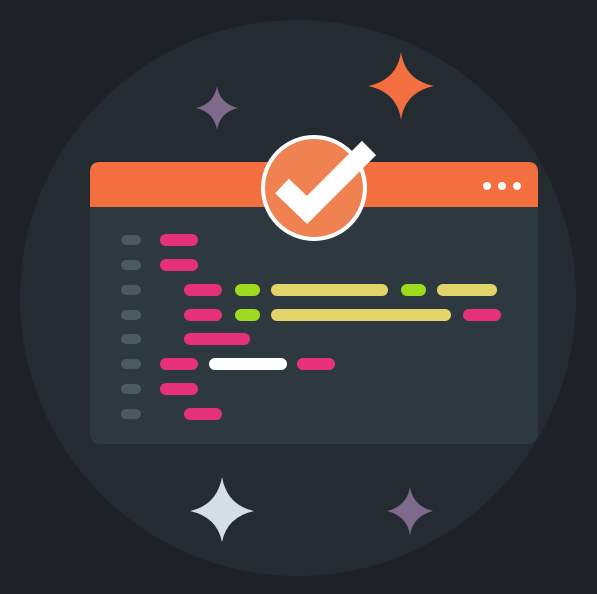 The image size is (597, 594). Describe the element at coordinates (248, 364) in the screenshot. I see `code-token-white` at that location.